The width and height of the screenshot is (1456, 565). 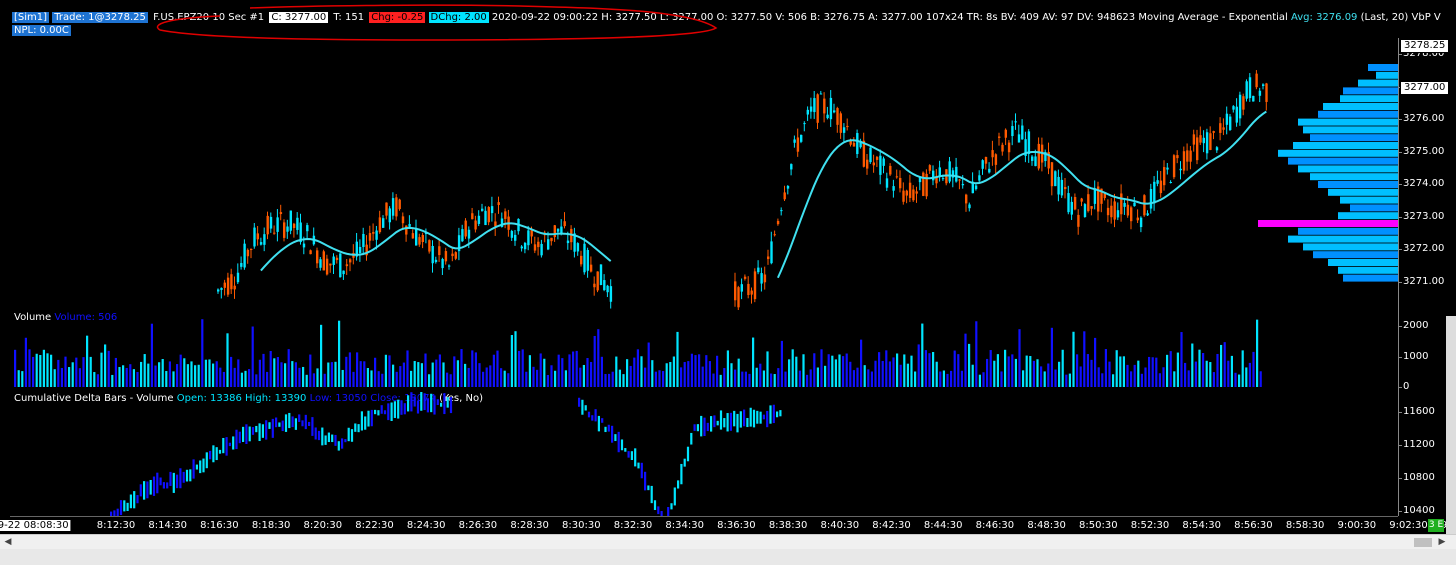 What do you see at coordinates (426, 525) in the screenshot?
I see `time-axis-label: 8:24:30` at bounding box center [426, 525].